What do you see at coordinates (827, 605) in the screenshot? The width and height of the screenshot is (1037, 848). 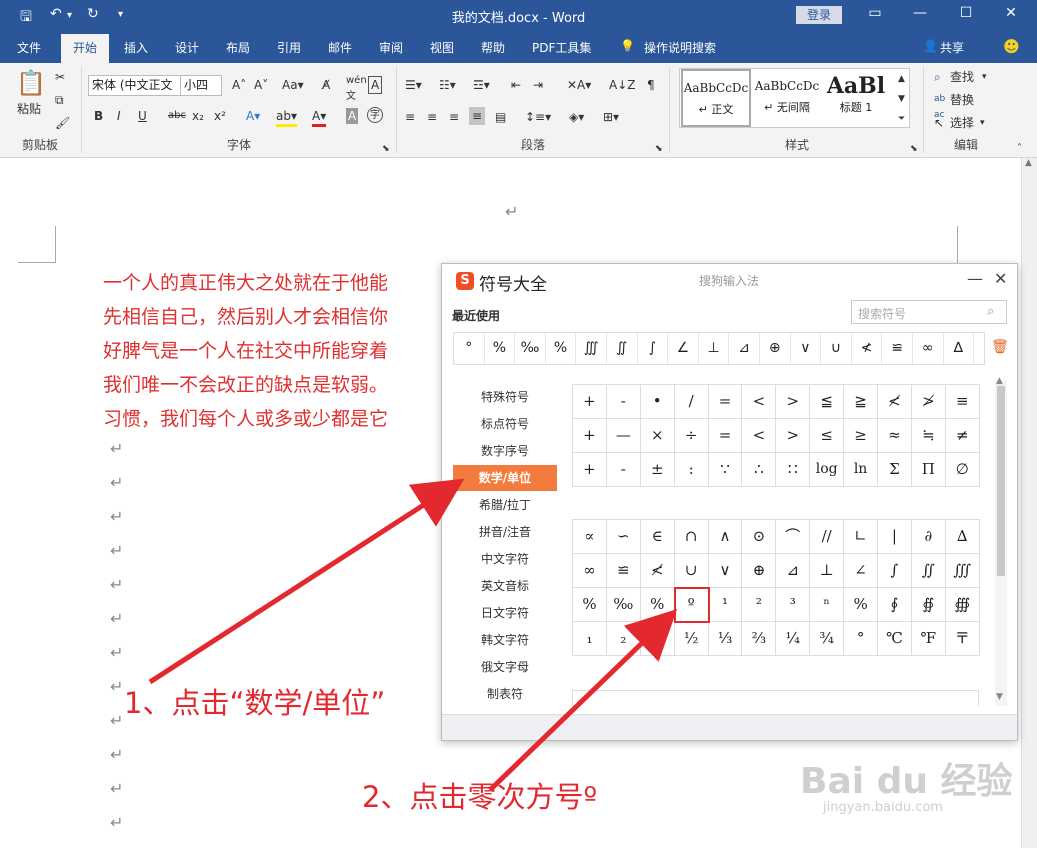 I see `symbol-cell: ⁿ` at bounding box center [827, 605].